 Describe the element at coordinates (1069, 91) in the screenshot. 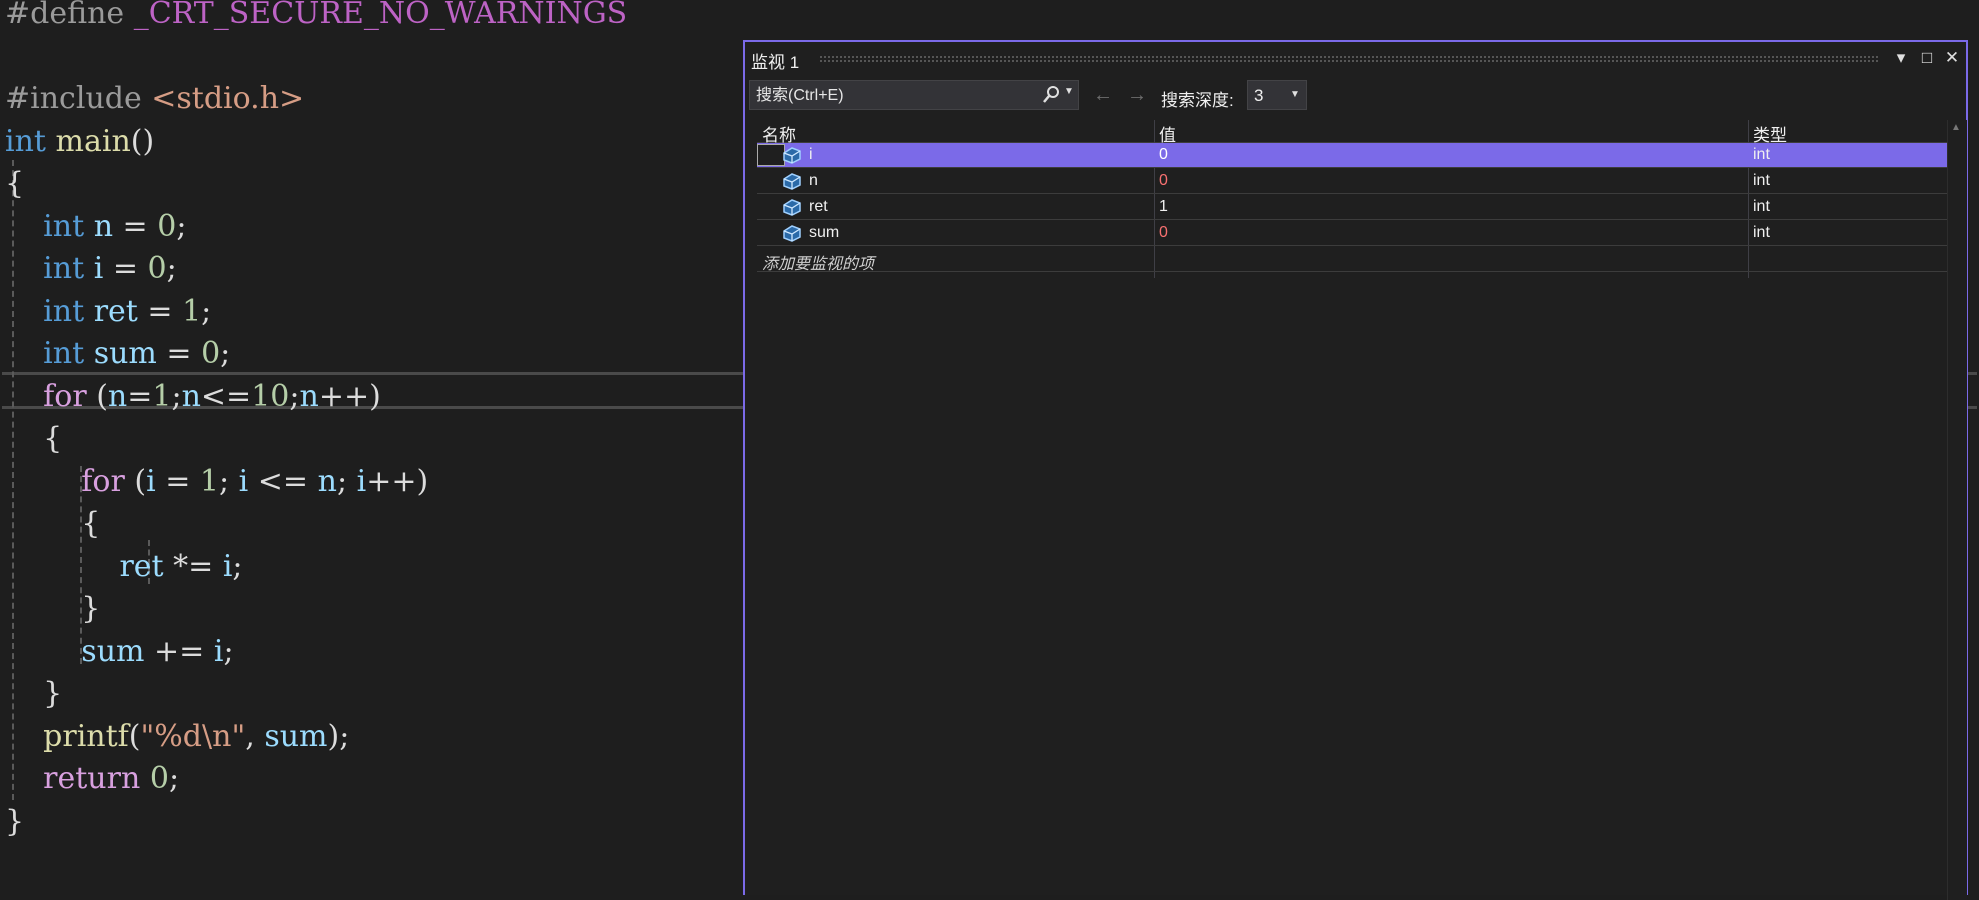

I see `search-options-chevron-icon: ▼` at that location.